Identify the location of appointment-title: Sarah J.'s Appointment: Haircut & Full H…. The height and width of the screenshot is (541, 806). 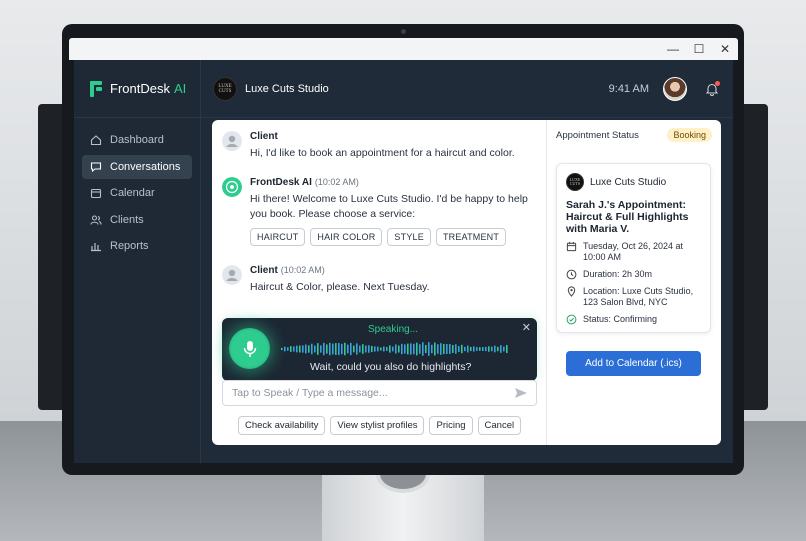
(627, 217).